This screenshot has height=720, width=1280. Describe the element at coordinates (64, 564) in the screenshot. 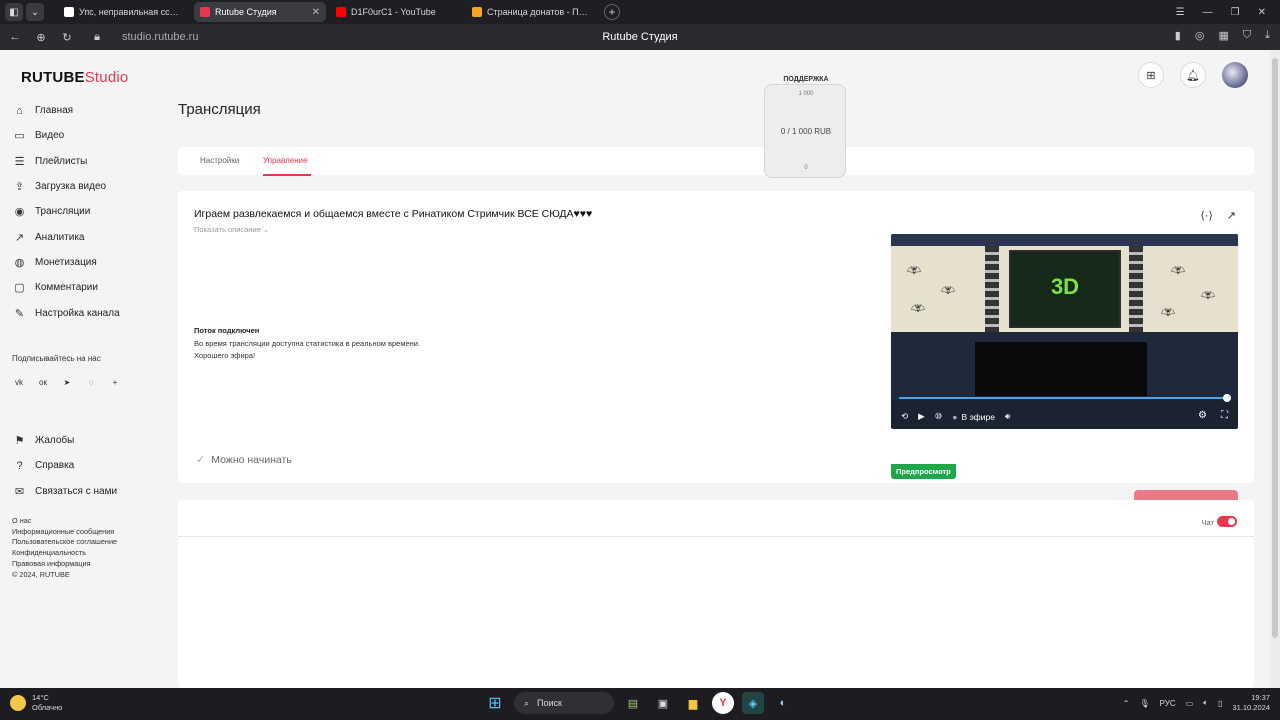

I see `footer-link: Правовая информация` at that location.